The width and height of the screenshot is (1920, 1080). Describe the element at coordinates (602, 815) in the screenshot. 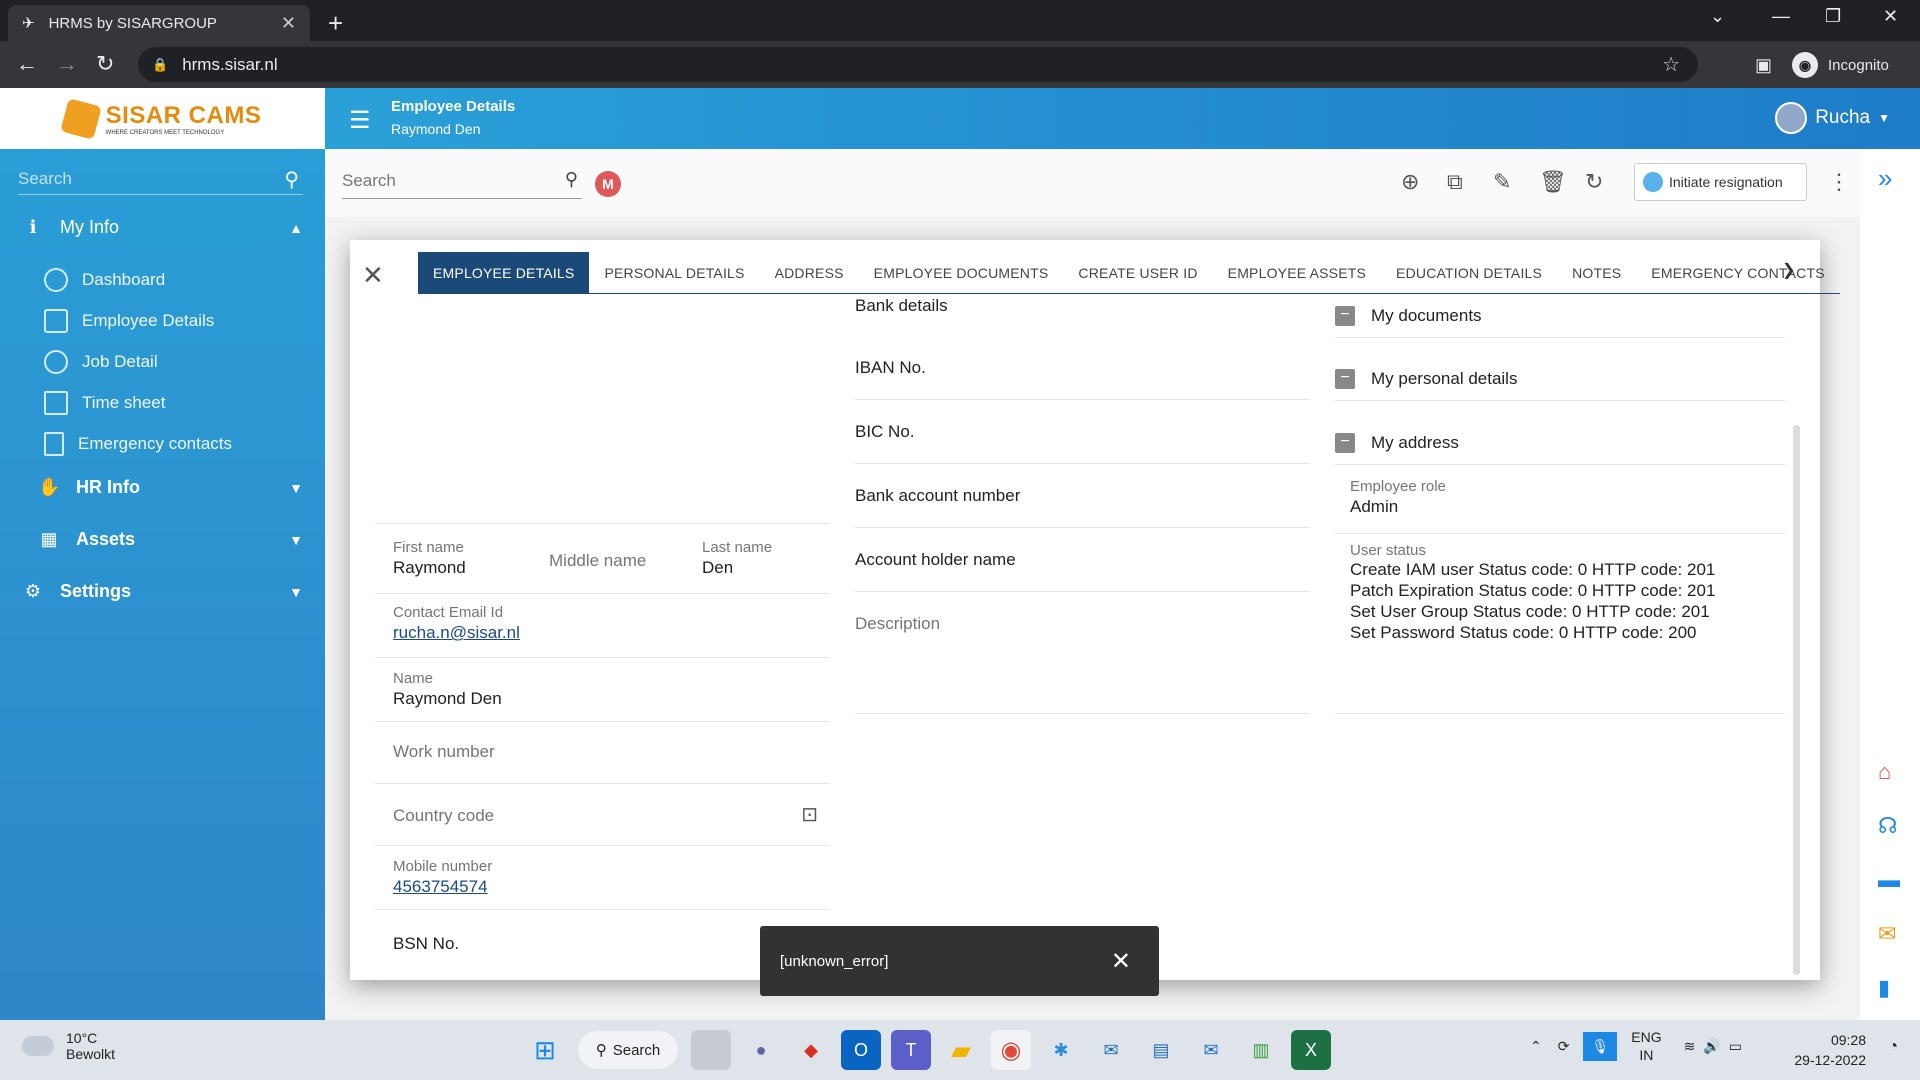

I see `country-code-field: Country code ⊡` at that location.